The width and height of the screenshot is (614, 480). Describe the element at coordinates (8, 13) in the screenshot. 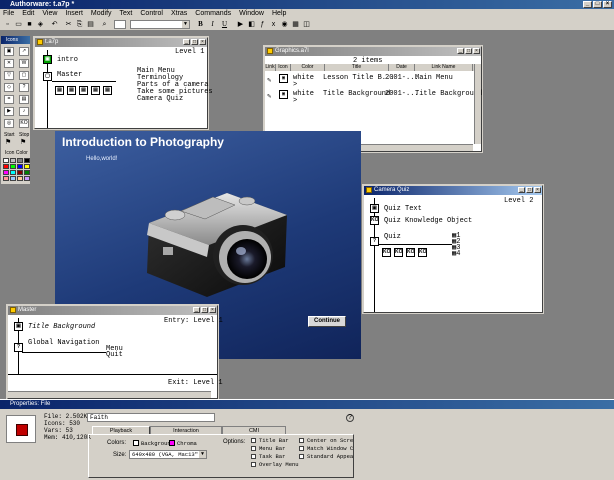

I see `menu-file: File` at that location.